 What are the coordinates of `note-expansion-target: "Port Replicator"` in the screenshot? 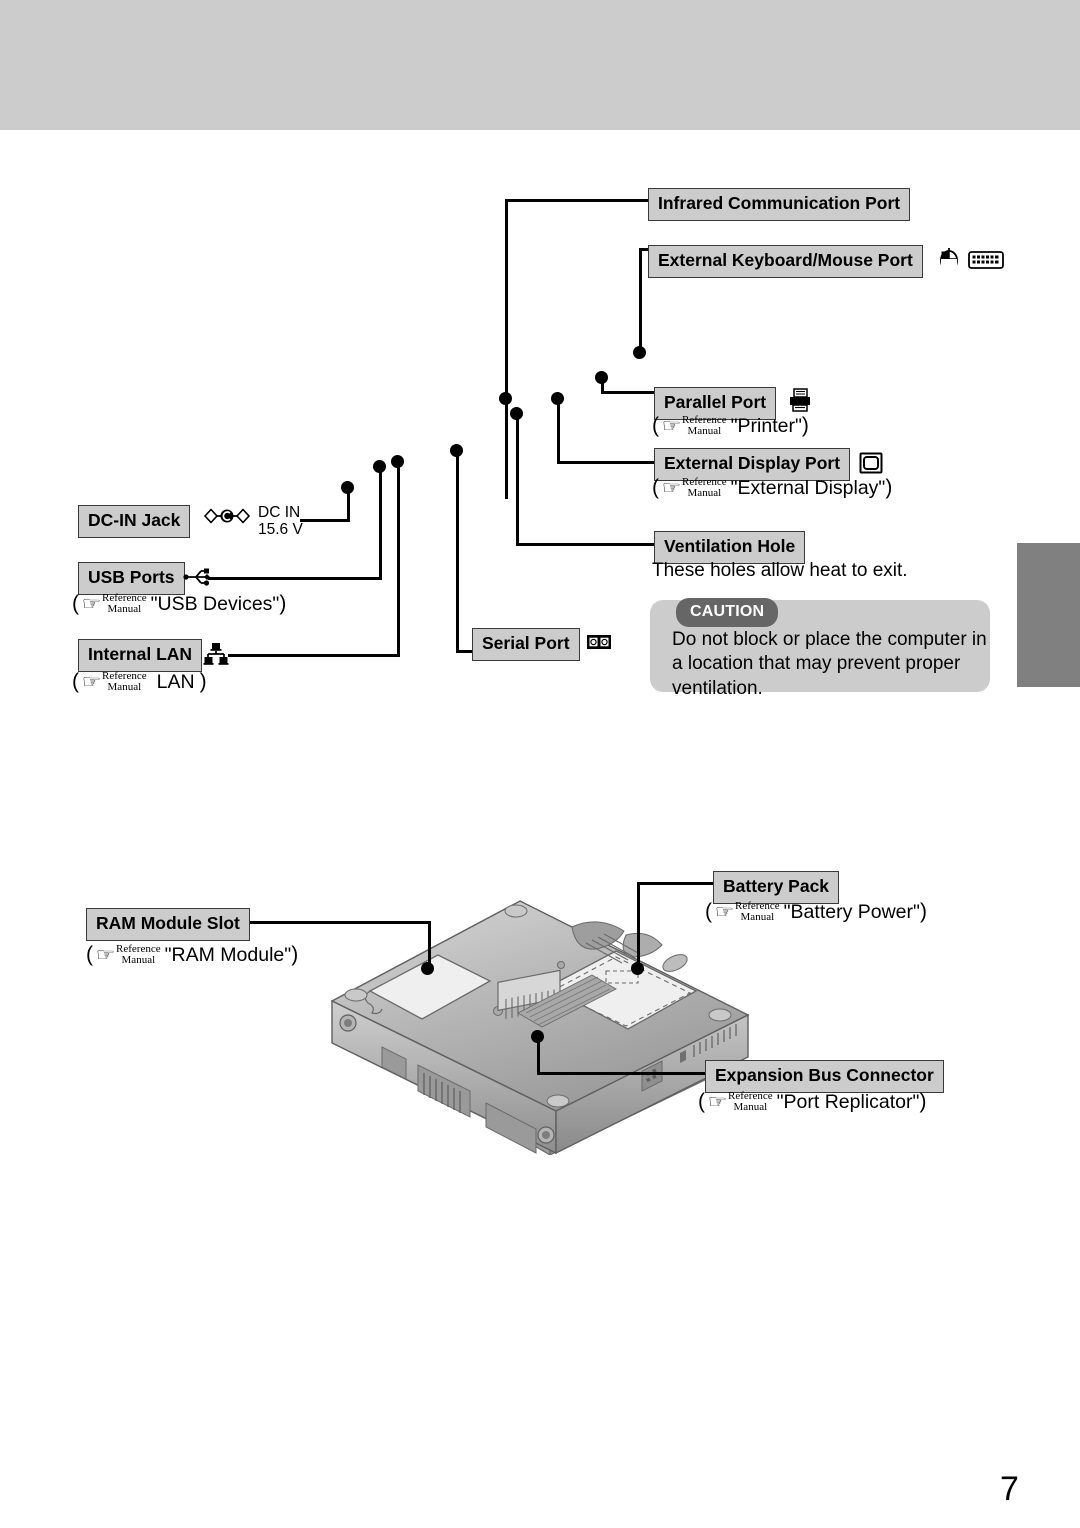 It's located at (848, 1101).